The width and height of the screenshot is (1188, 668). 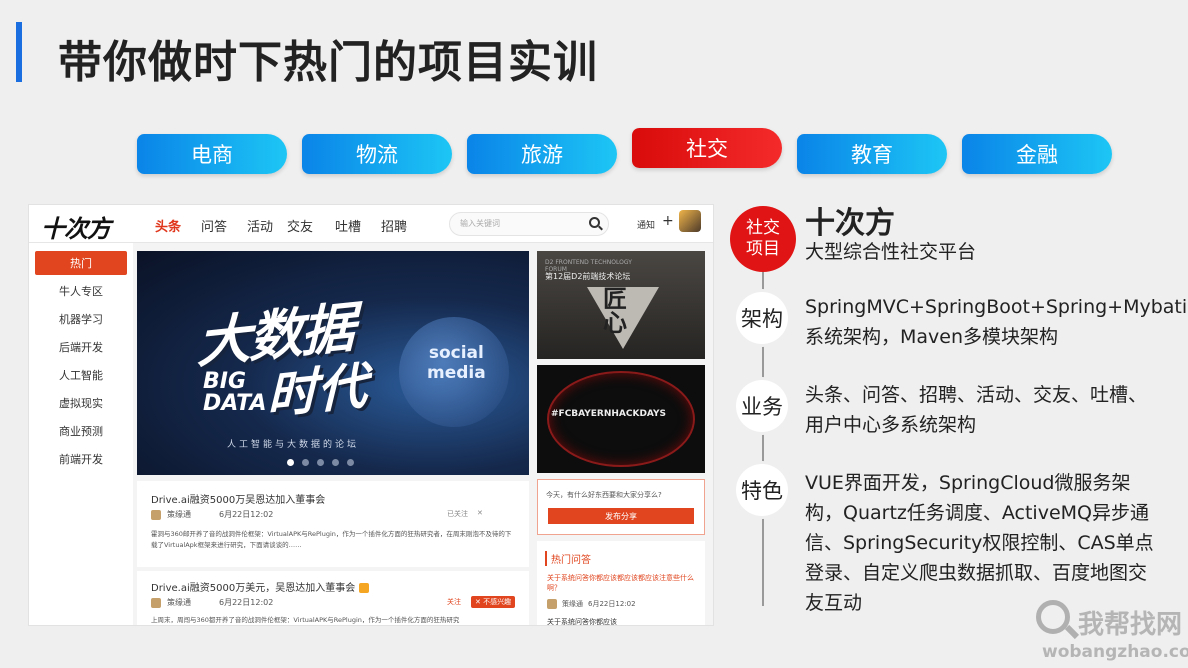 What do you see at coordinates (621, 507) in the screenshot?
I see `share-box: 今天，有什么好东西要和大家分享么? 发布分享` at bounding box center [621, 507].